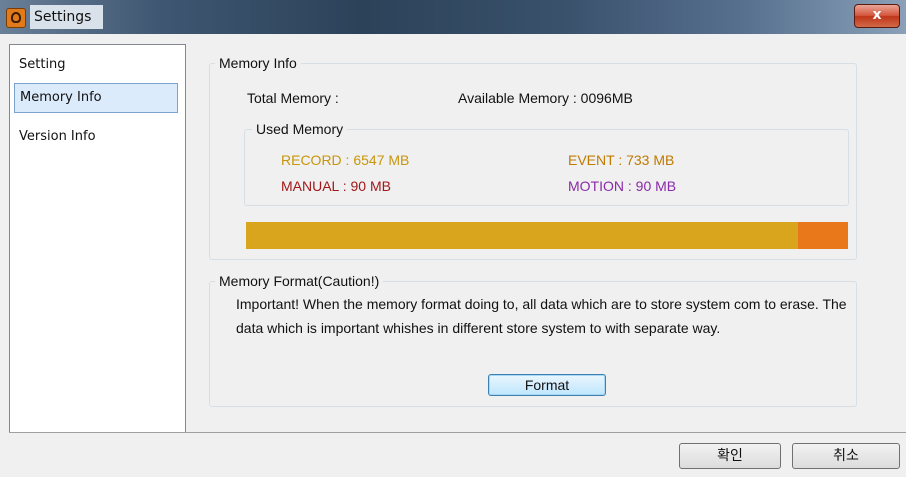  Describe the element at coordinates (96, 137) in the screenshot. I see `sidebar-item-version-info: Version Info` at that location.